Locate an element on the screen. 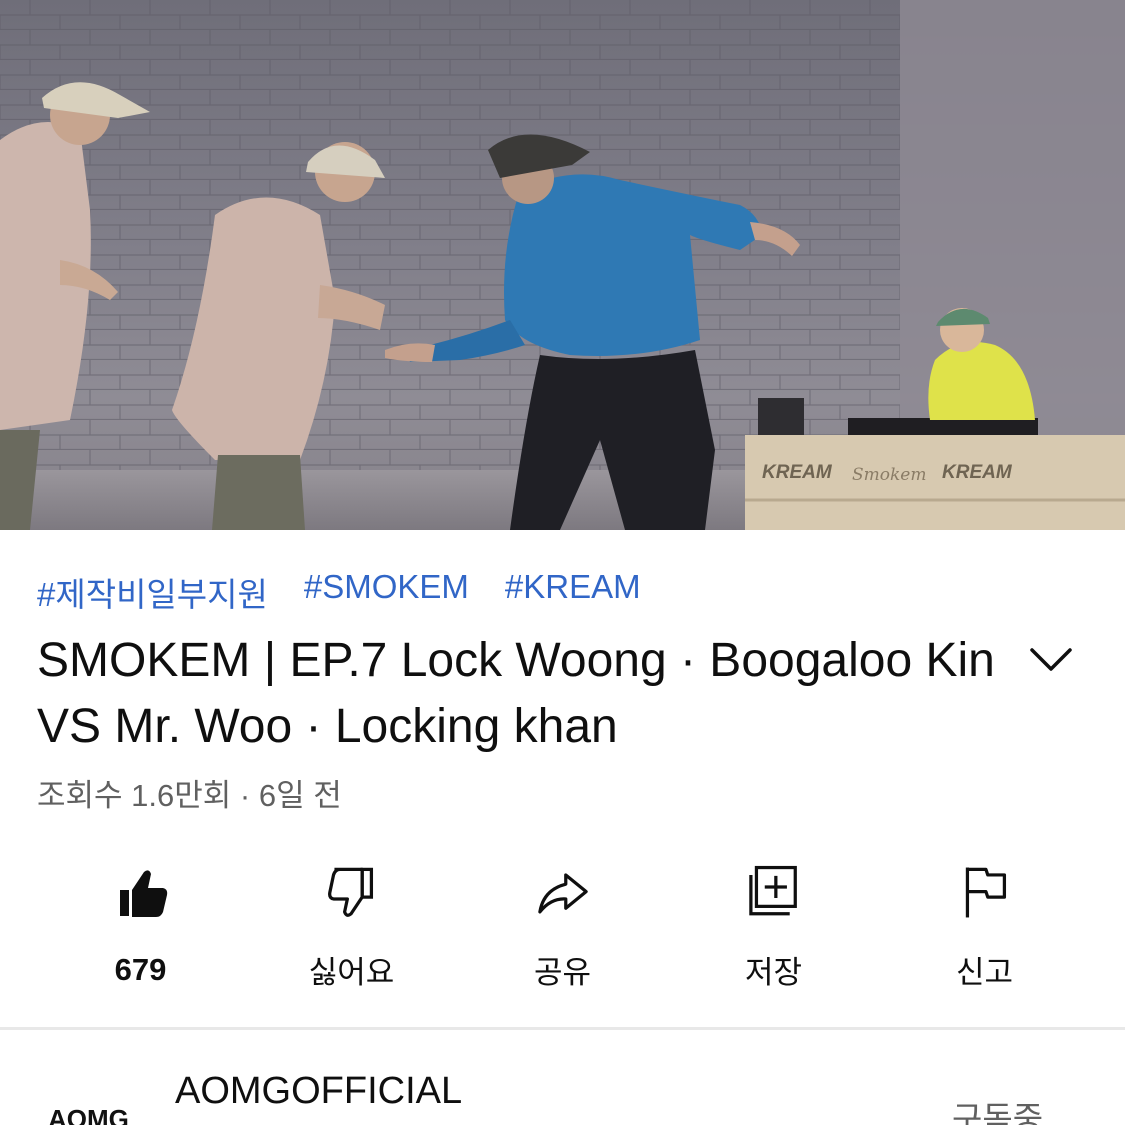 This screenshot has width=1125, height=1125. flag-icon is located at coordinates (985, 892).